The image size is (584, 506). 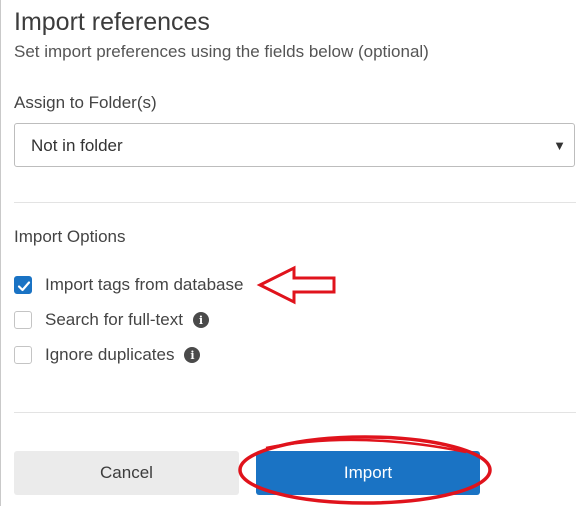 What do you see at coordinates (77, 145) in the screenshot?
I see `folder-select-value: Not in folder` at bounding box center [77, 145].